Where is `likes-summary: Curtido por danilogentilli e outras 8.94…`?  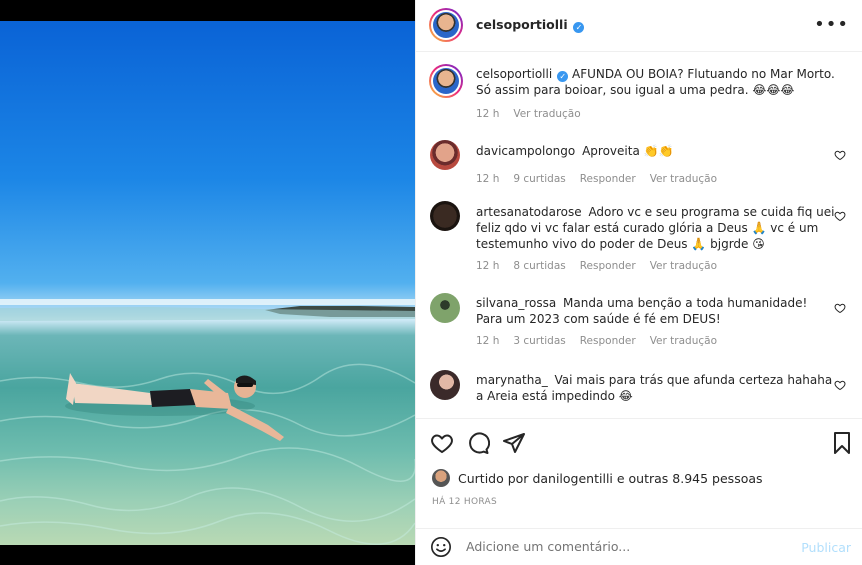
likes-summary: Curtido por danilogentilli e outras 8.94… is located at coordinates (597, 478).